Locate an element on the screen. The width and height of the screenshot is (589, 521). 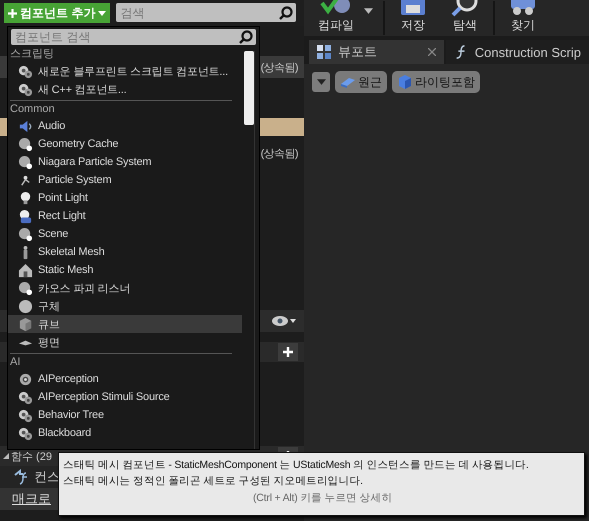
menu-item: 큐브 is located at coordinates (125, 324).